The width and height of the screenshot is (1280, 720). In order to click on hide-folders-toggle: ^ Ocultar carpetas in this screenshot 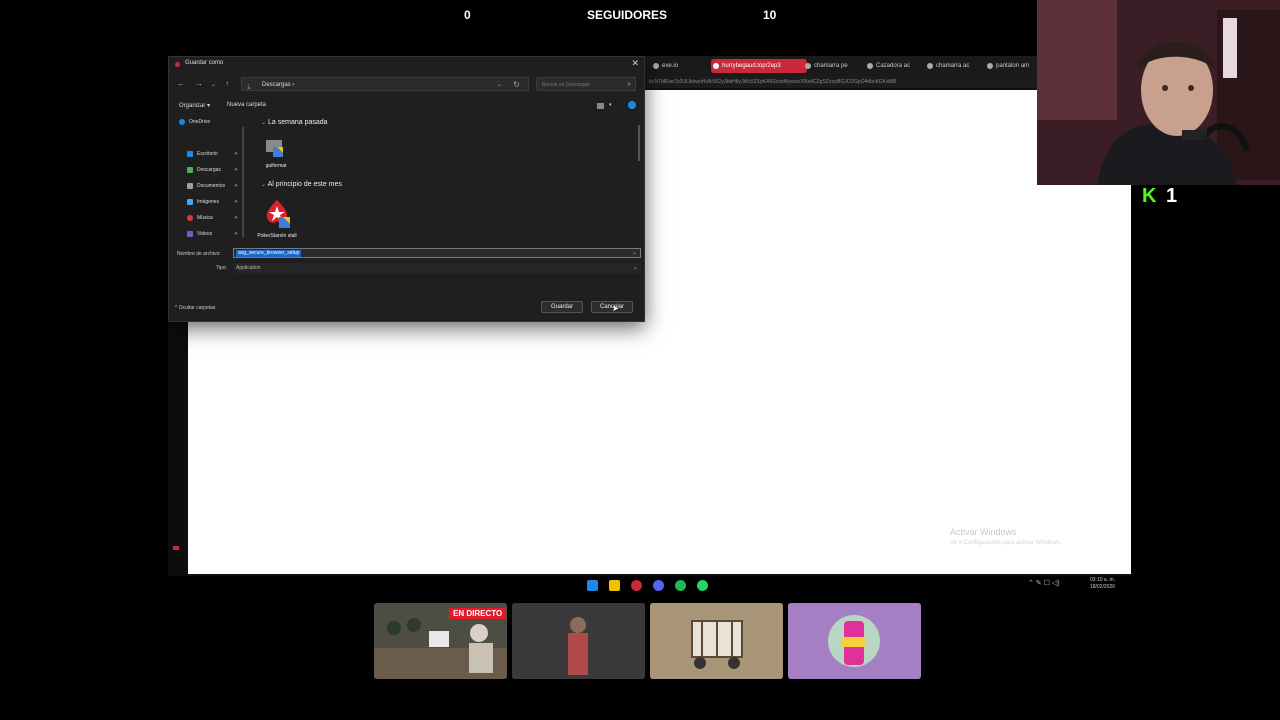, I will do `click(195, 308)`.